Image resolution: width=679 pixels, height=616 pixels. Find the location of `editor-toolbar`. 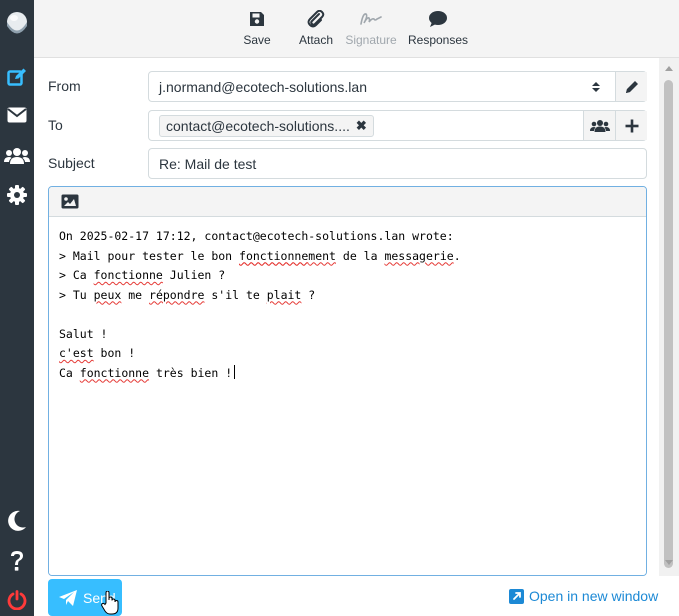

editor-toolbar is located at coordinates (347, 202).